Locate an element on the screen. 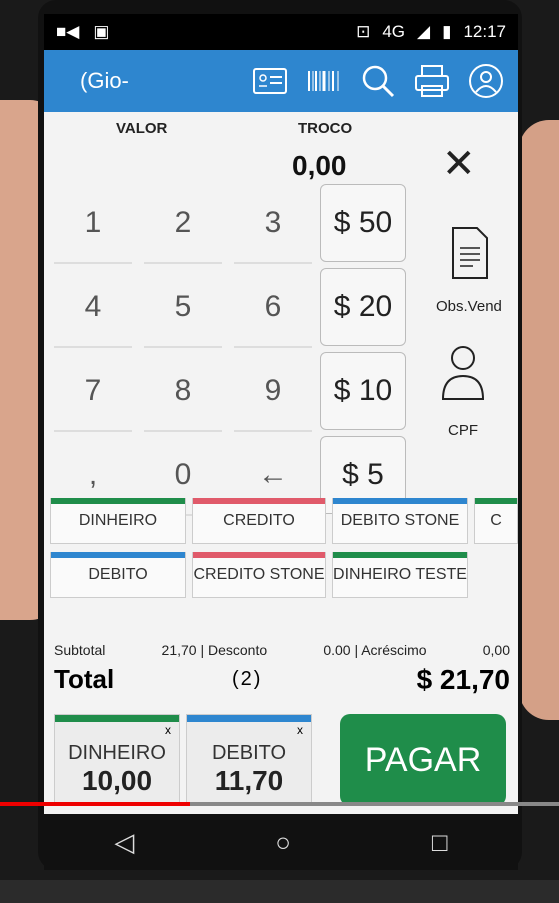  troco-value: 0,00 is located at coordinates (319, 165).